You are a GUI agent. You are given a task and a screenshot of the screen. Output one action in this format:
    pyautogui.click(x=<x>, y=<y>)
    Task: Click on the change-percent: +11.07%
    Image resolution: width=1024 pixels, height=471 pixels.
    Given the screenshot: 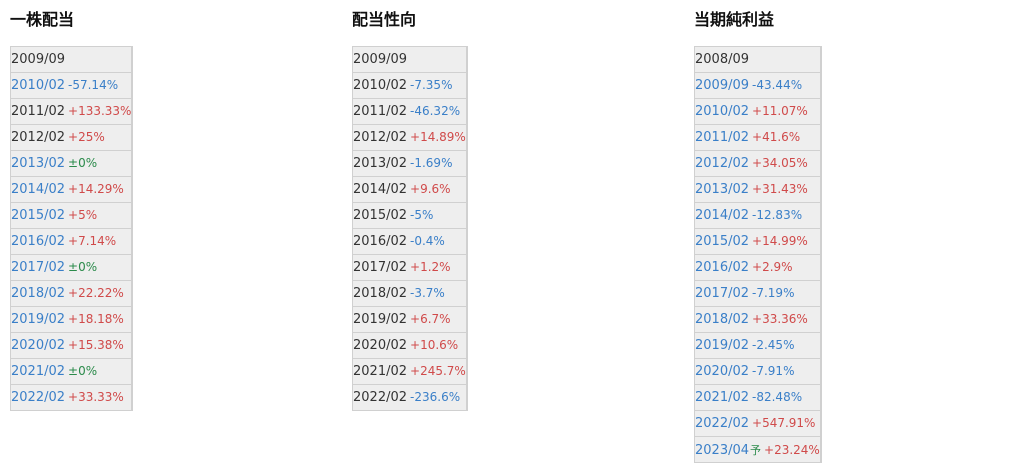 What is the action you would take?
    pyautogui.click(x=780, y=111)
    